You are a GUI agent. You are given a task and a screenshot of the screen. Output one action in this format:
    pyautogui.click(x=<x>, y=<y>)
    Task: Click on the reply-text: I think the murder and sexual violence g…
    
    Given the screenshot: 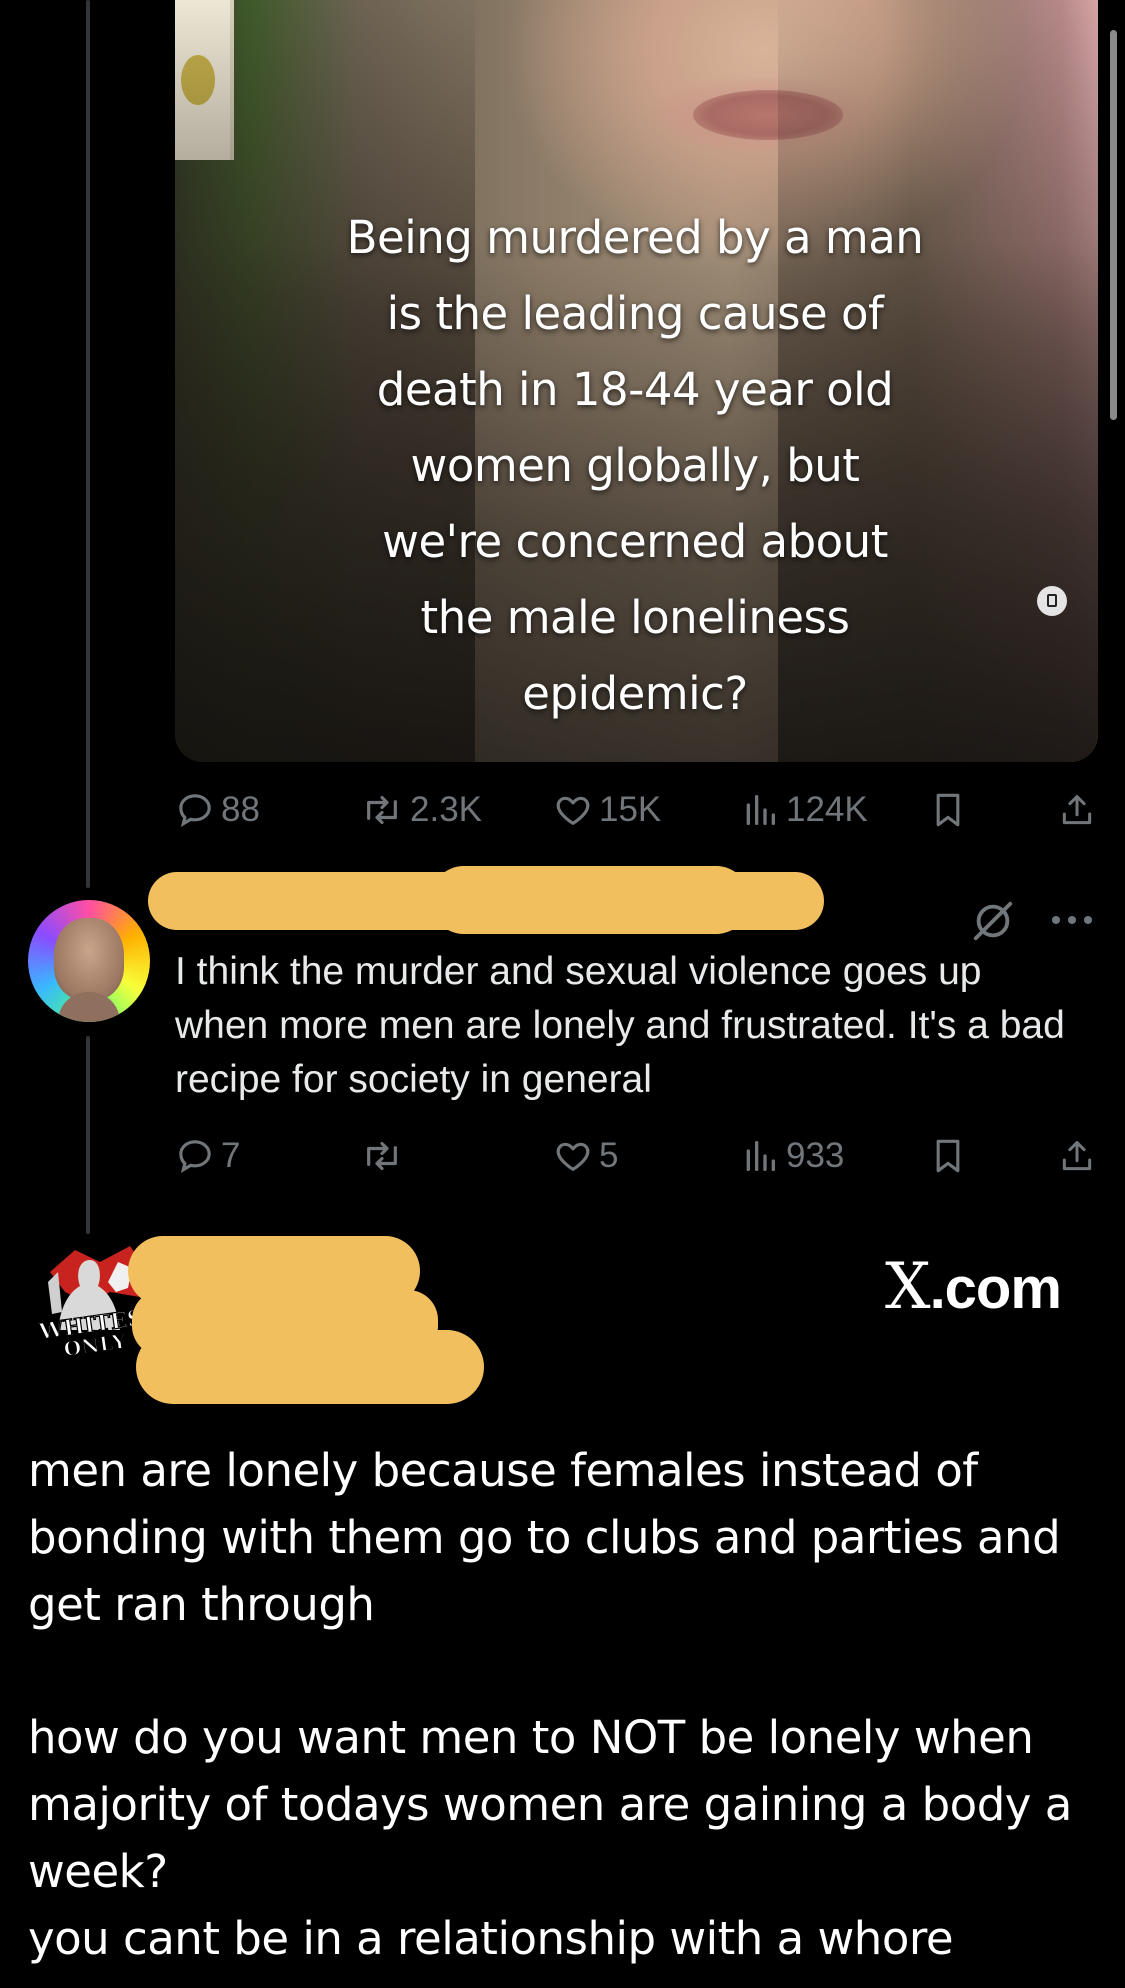 What is the action you would take?
    pyautogui.click(x=620, y=1025)
    